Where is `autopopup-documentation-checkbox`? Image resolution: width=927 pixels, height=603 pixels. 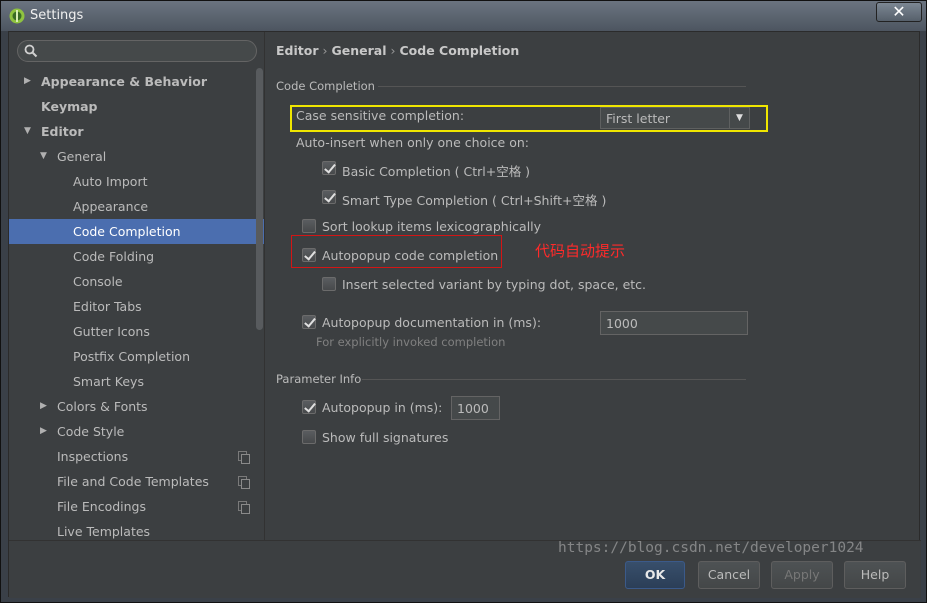 autopopup-documentation-checkbox is located at coordinates (309, 322).